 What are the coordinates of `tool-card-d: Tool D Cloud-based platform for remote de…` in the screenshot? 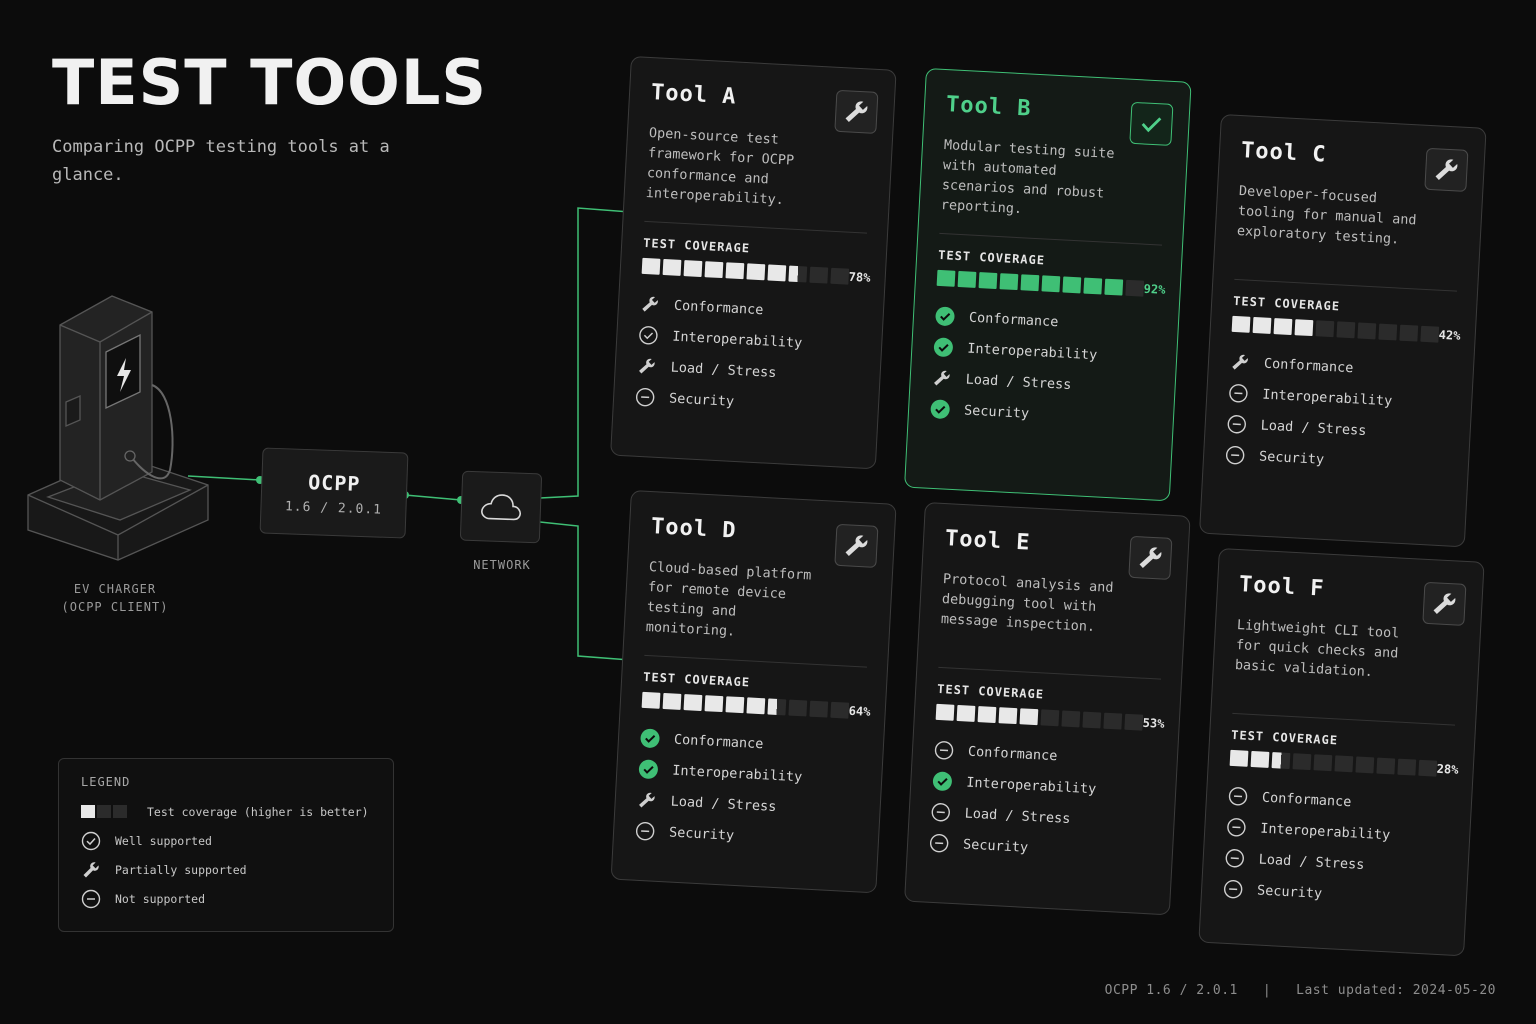 It's located at (753, 692).